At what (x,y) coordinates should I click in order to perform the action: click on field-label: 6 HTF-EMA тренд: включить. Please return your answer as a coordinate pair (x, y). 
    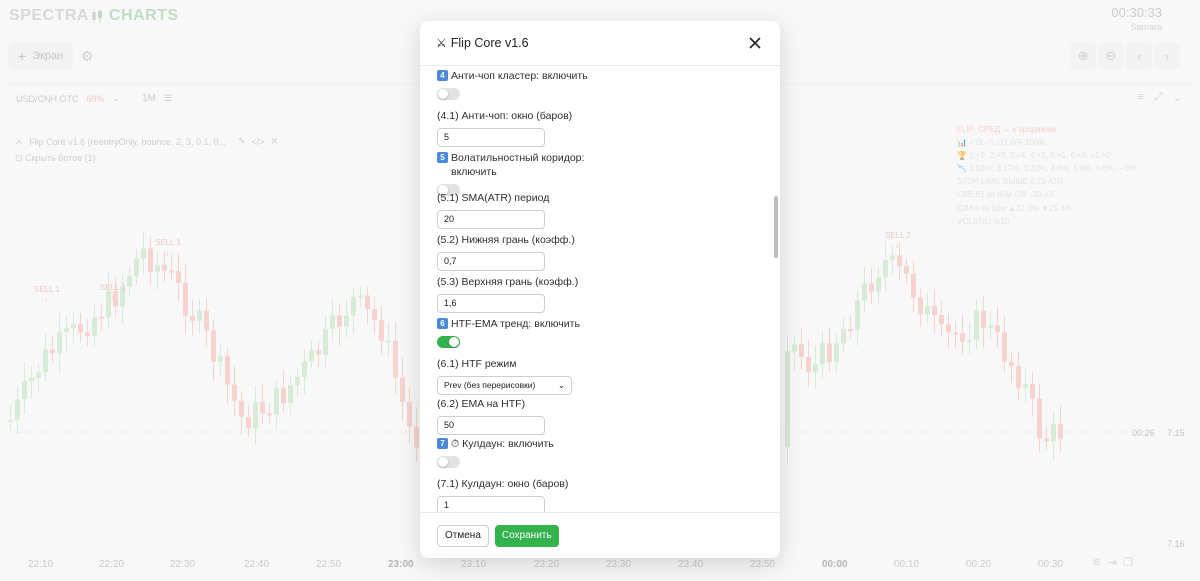
    Looking at the image, I should click on (527, 324).